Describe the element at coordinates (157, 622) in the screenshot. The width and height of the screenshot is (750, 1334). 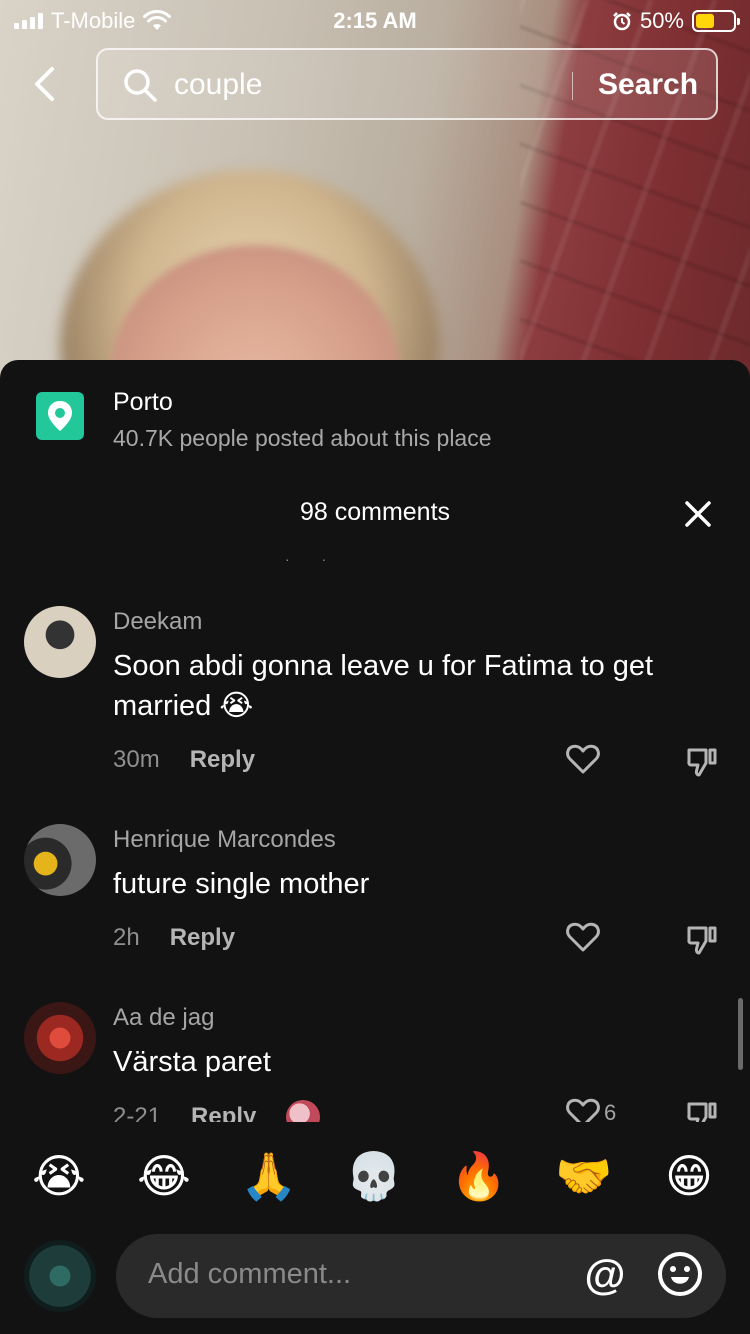
I see `comment-username: Deekam` at that location.